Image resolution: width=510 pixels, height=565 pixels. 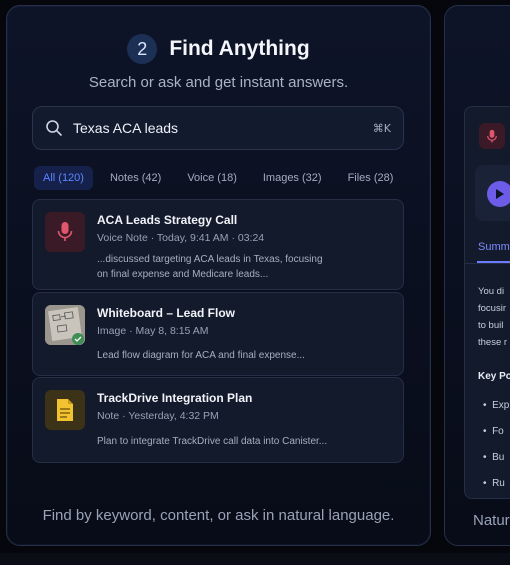 I want to click on play-icon, so click(x=500, y=194).